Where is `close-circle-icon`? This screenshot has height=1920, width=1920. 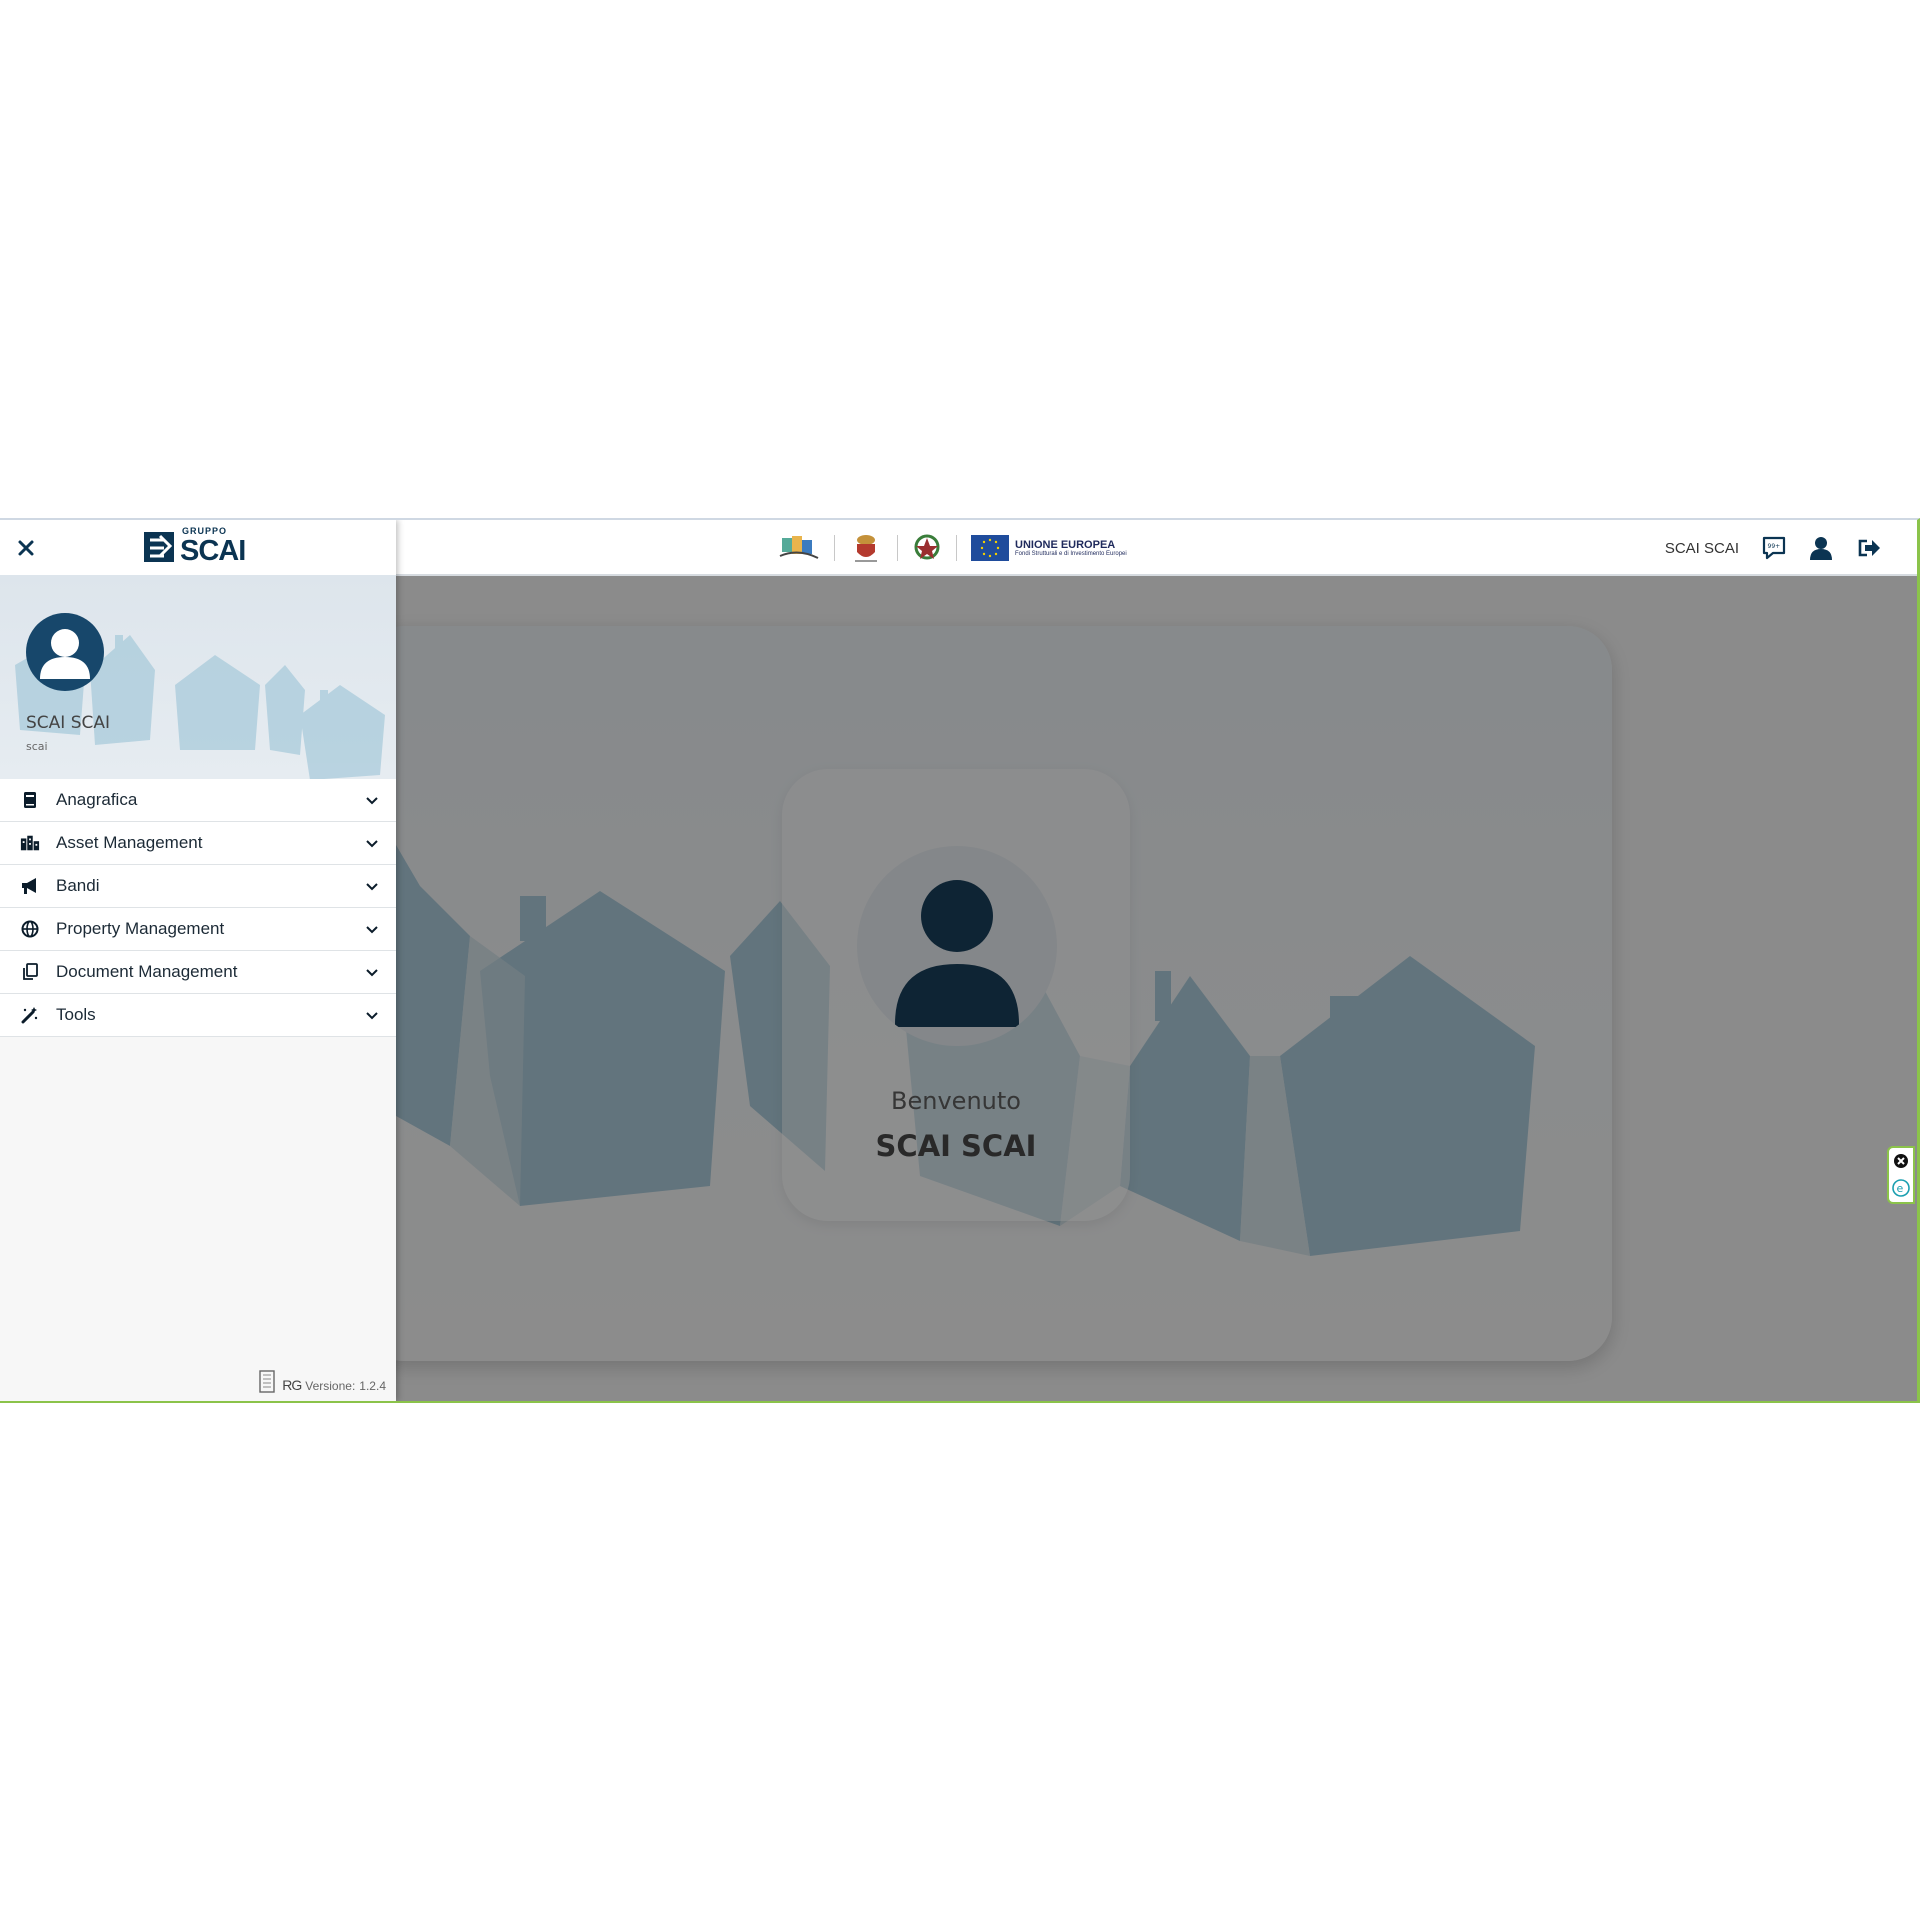 close-circle-icon is located at coordinates (1901, 1161).